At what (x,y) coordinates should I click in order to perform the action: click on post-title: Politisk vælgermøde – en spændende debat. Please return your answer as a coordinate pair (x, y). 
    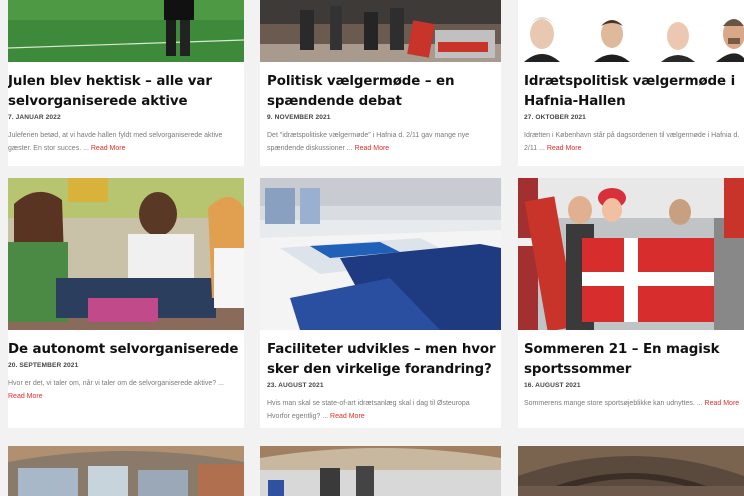
    Looking at the image, I should click on (382, 92).